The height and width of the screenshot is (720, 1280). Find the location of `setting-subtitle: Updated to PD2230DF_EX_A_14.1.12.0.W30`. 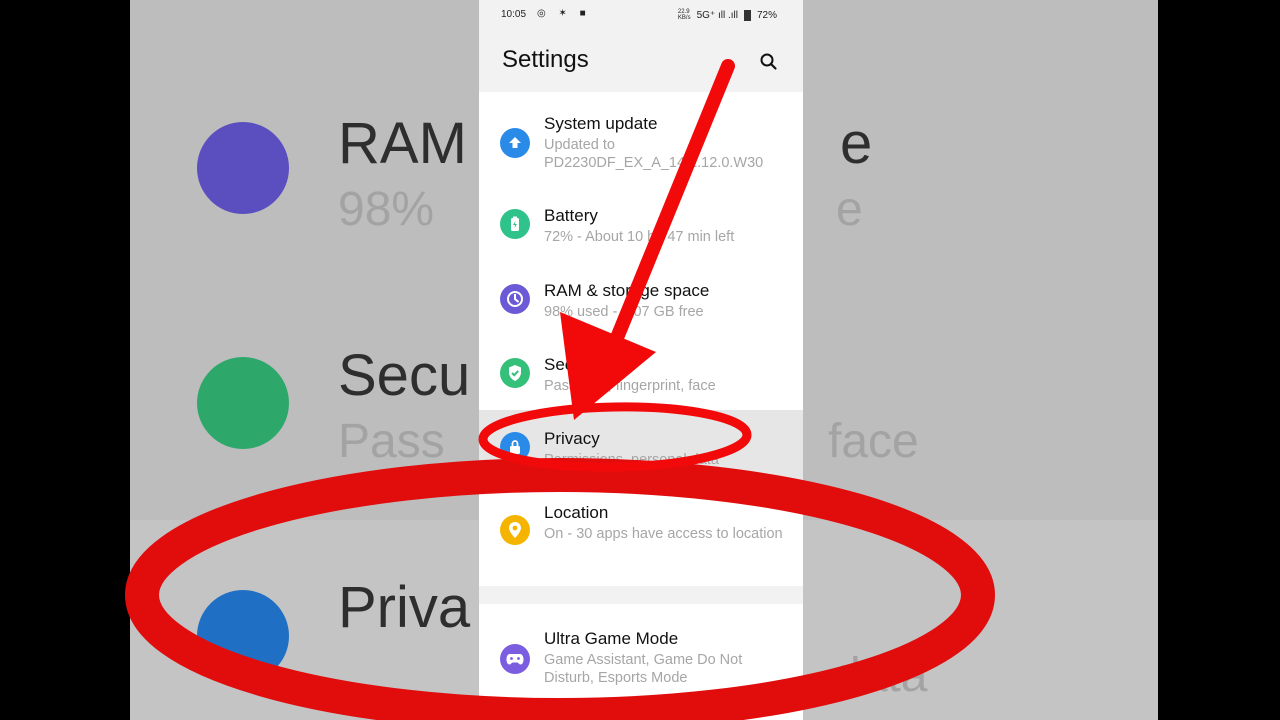

setting-subtitle: Updated to PD2230DF_EX_A_14.1.12.0.W30 is located at coordinates (654, 154).